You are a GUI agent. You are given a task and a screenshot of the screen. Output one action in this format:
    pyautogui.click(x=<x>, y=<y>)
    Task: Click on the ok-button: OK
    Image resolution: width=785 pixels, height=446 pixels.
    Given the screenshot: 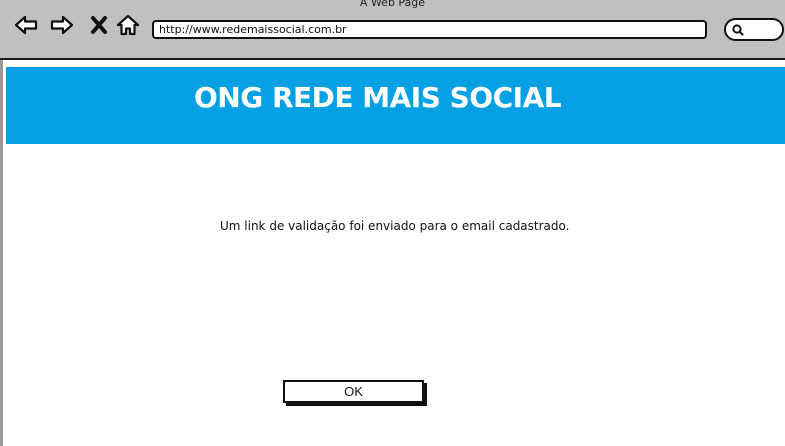 What is the action you would take?
    pyautogui.click(x=353, y=391)
    